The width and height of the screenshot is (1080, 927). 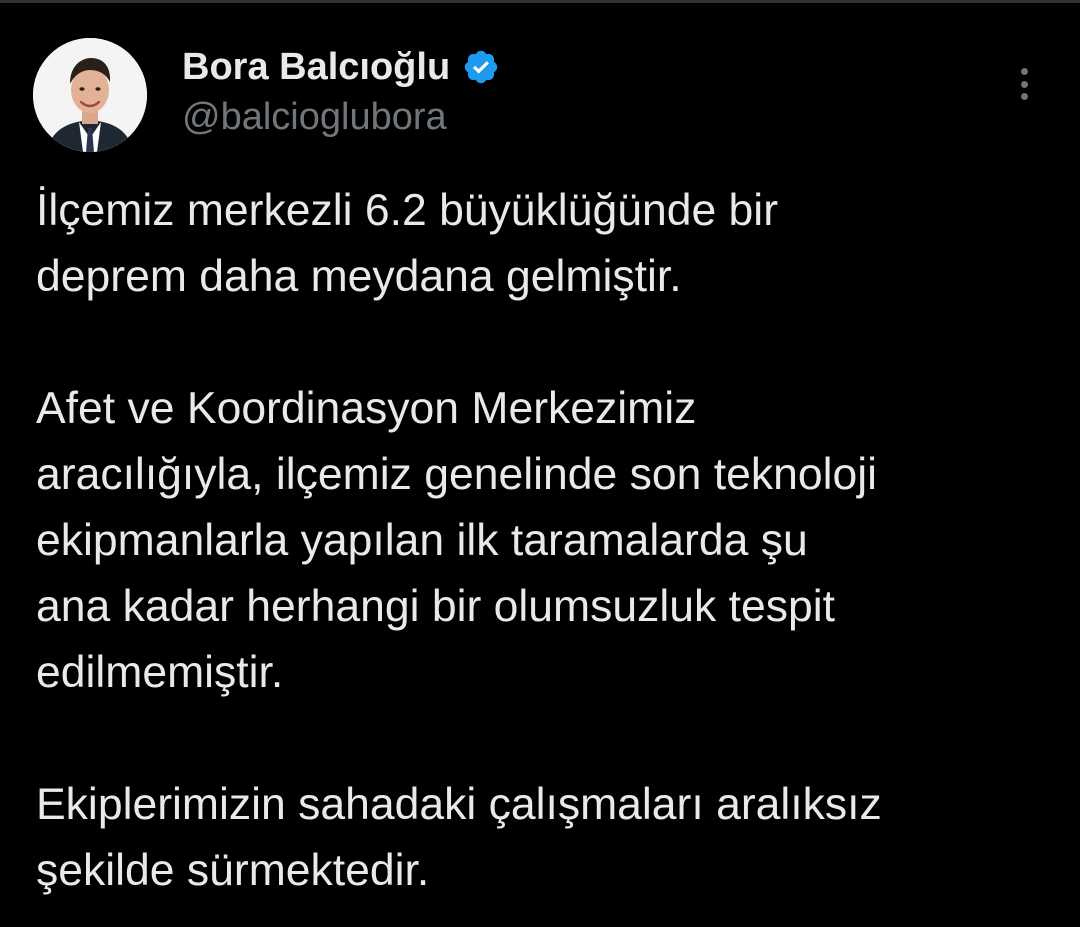 I want to click on profile-photo, so click(x=90, y=95).